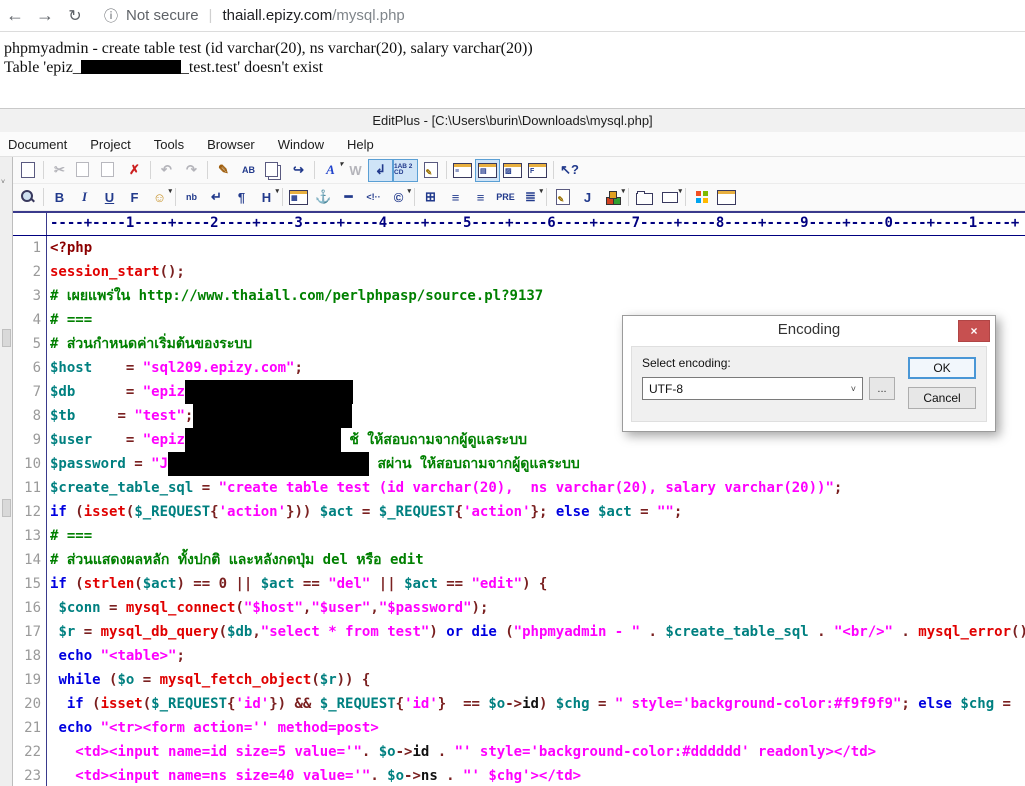 This screenshot has height=786, width=1025. Describe the element at coordinates (84, 170) in the screenshot. I see `copy-icon` at that location.